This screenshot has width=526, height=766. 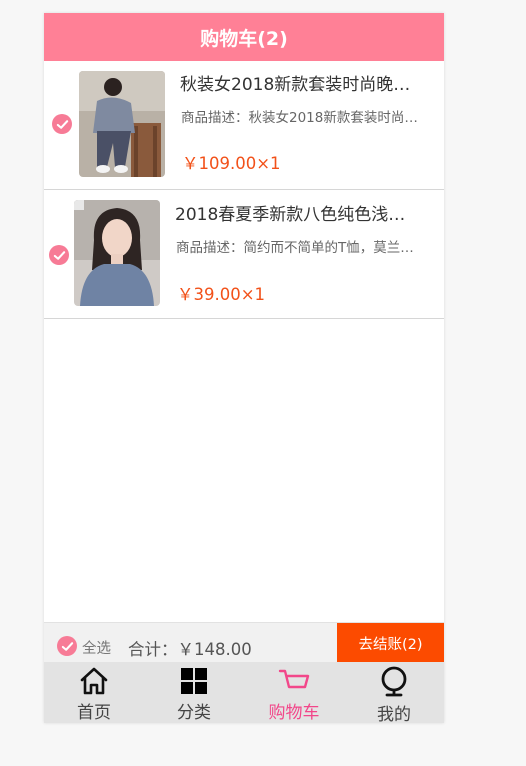 I want to click on product-title: 2018春夏季新款八色纯色浅色T恤, so click(x=295, y=212).